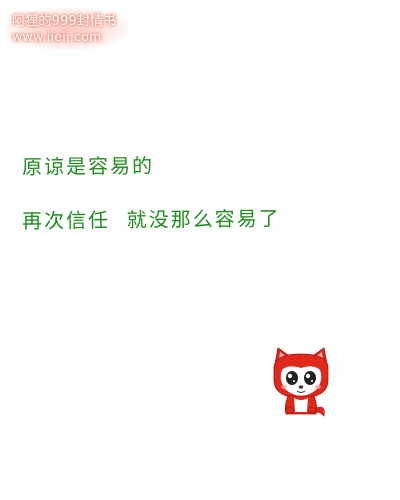  I want to click on message-line-2: 再次信任 就没那么容易了, so click(151, 219).